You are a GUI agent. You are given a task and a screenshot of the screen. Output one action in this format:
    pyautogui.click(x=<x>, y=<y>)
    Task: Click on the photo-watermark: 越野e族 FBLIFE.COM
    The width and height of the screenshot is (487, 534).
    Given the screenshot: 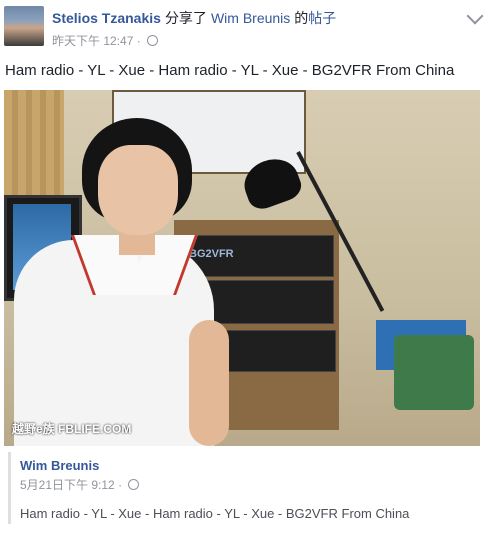 What is the action you would take?
    pyautogui.click(x=72, y=429)
    